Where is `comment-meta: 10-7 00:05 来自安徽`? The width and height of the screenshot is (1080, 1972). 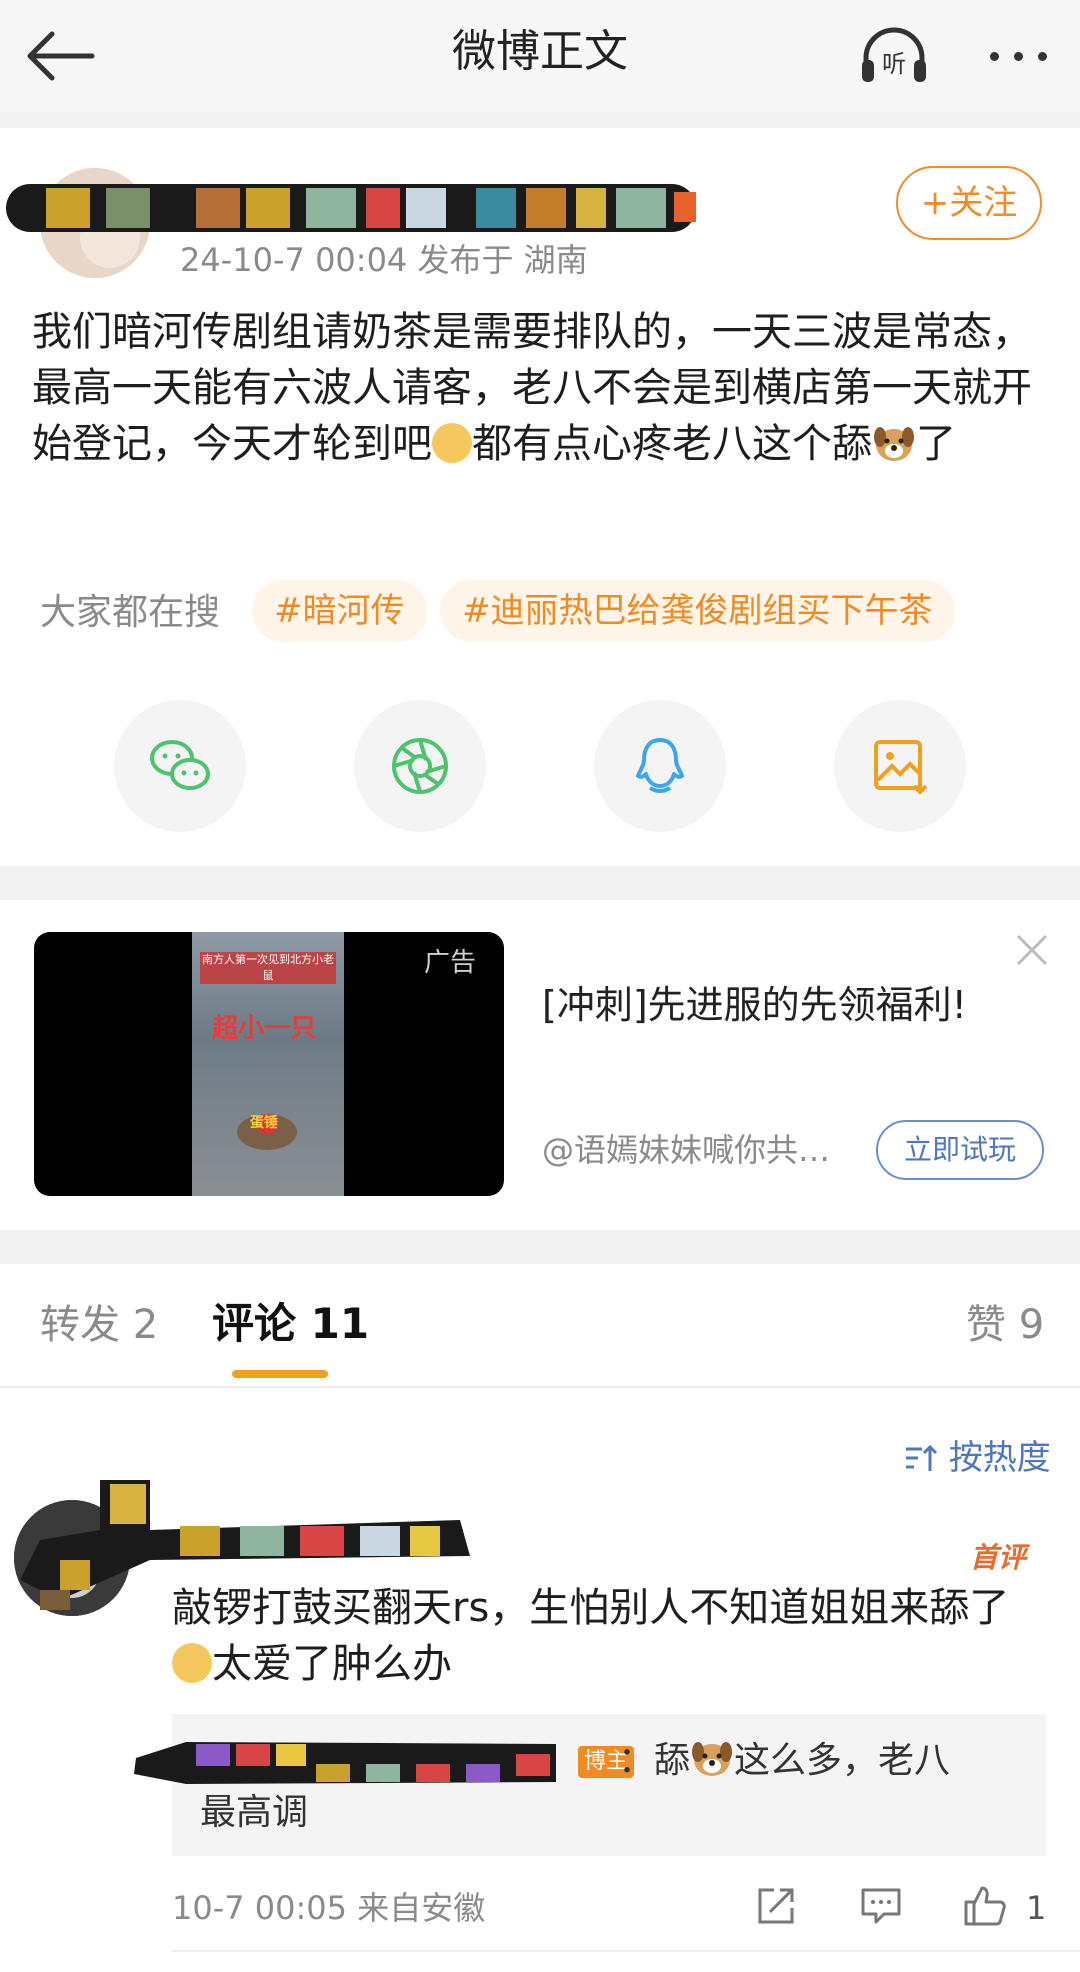
comment-meta: 10-7 00:05 来自安徽 is located at coordinates (329, 1908).